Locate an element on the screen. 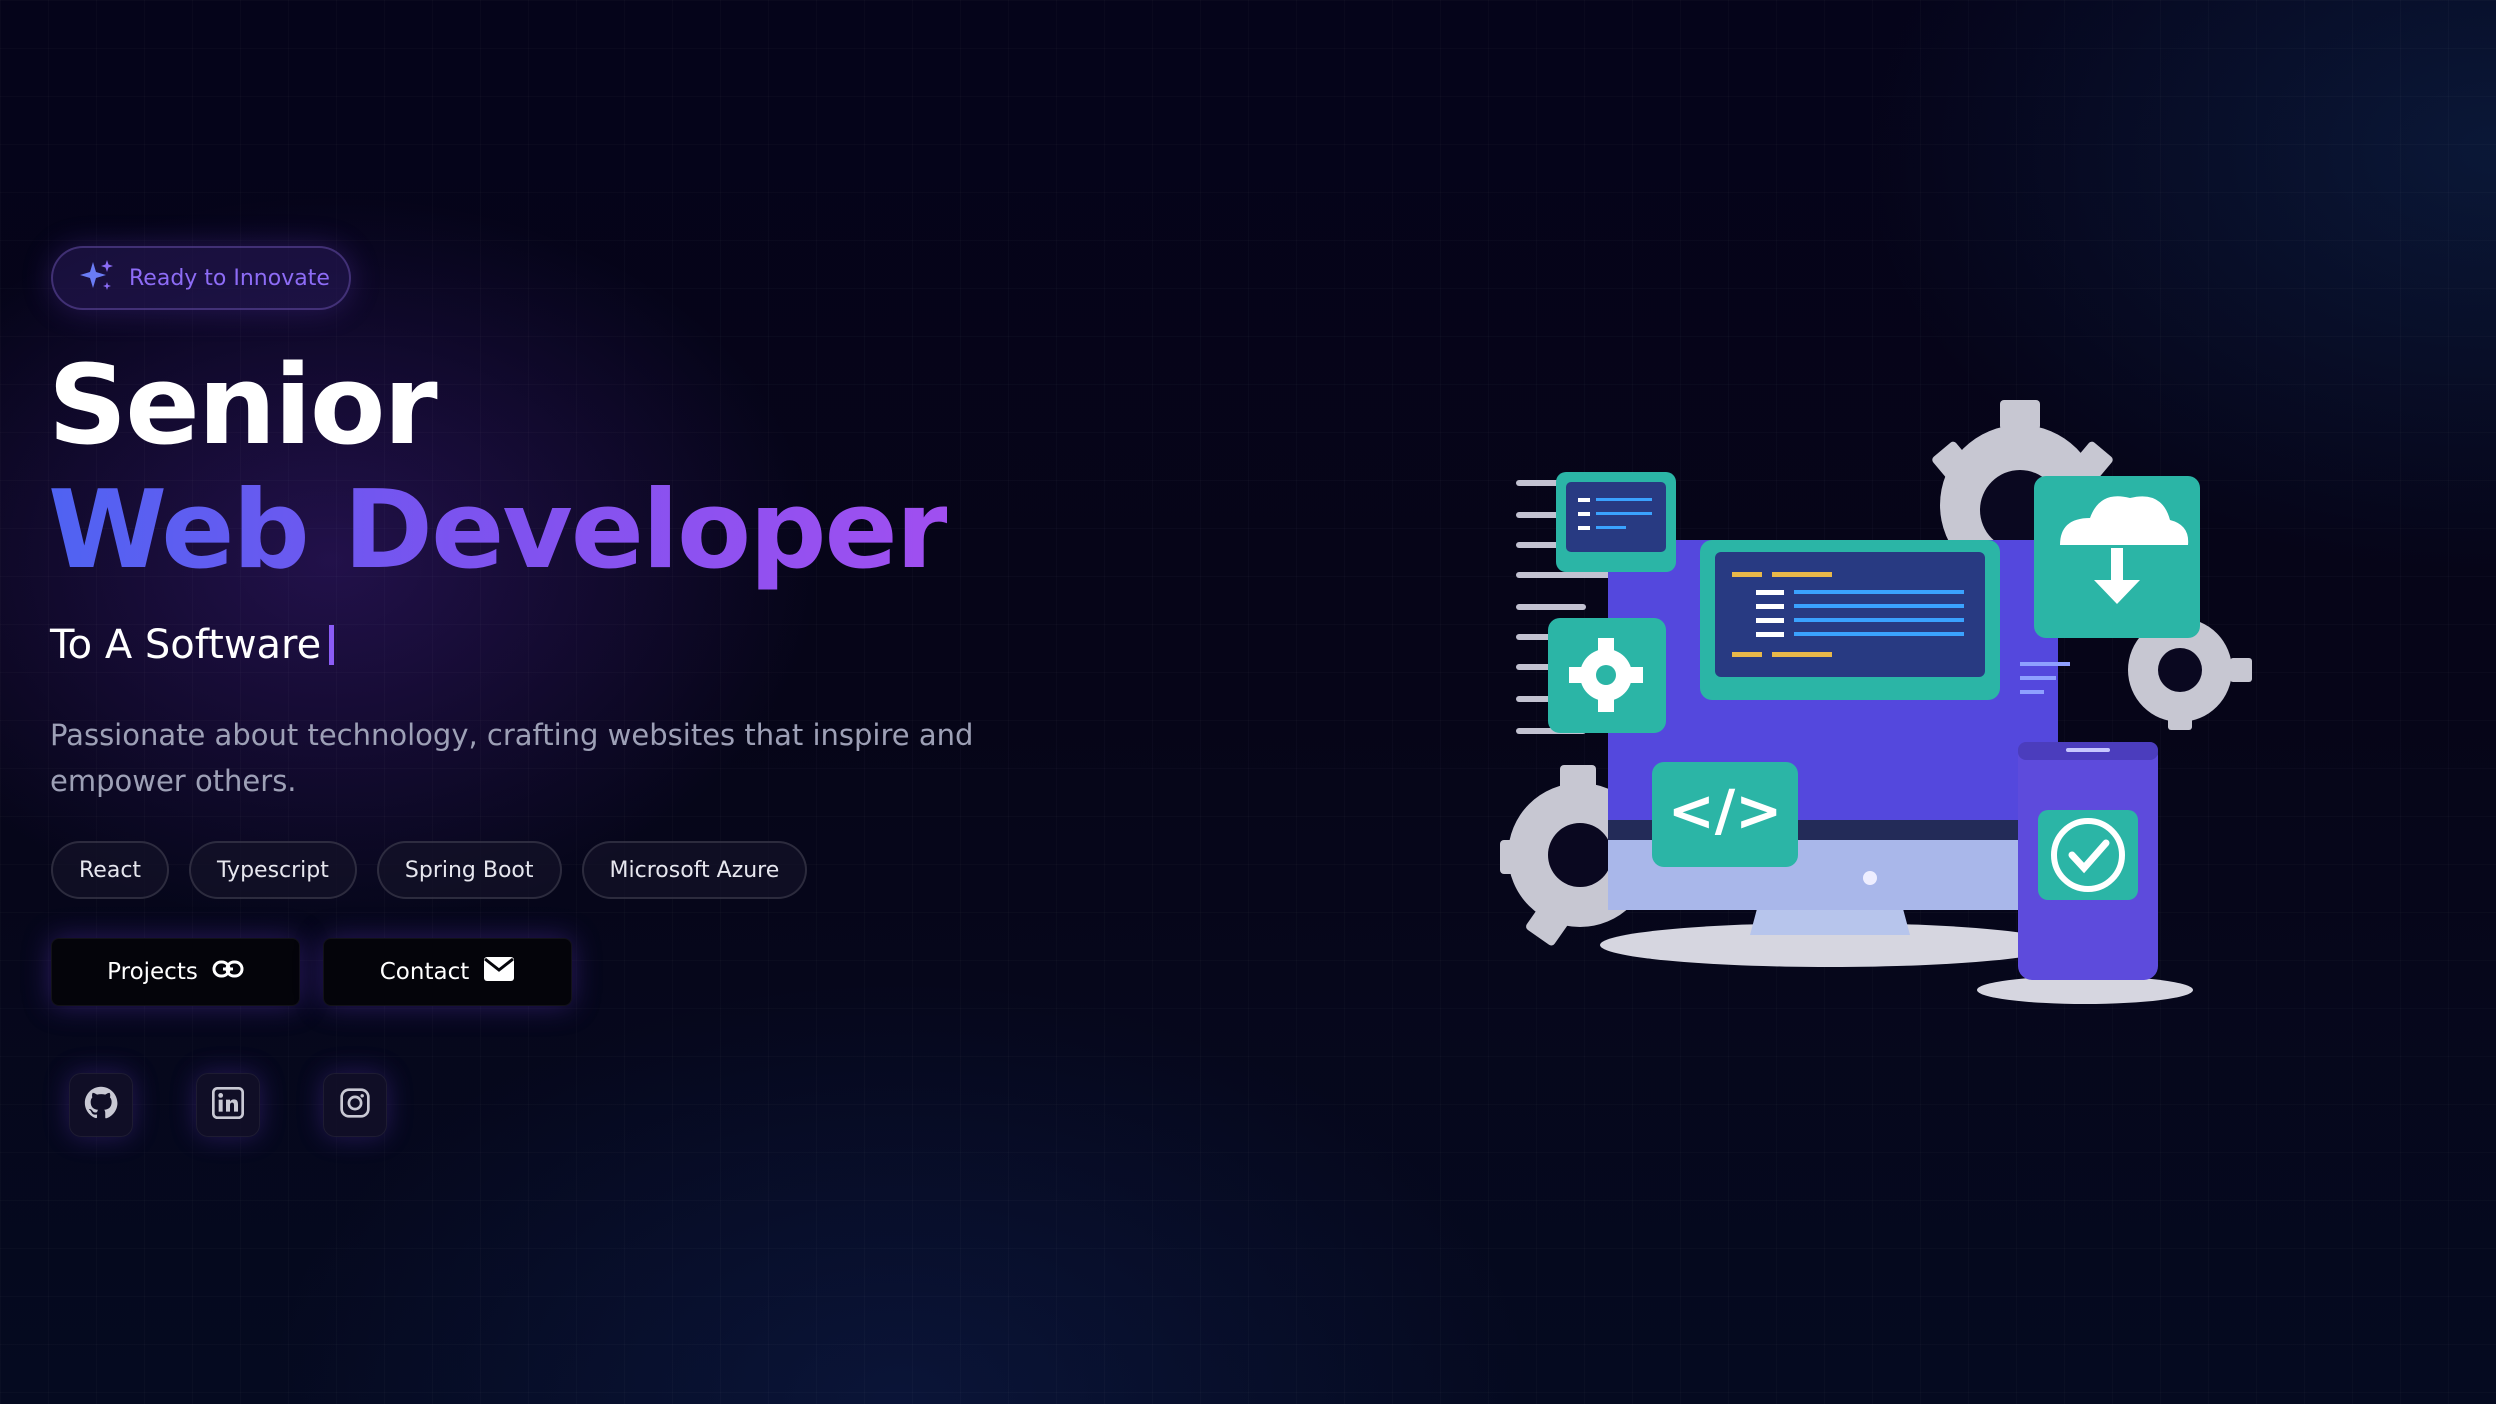 The height and width of the screenshot is (1404, 2496). tag-spring-boot: Spring Boot is located at coordinates (469, 870).